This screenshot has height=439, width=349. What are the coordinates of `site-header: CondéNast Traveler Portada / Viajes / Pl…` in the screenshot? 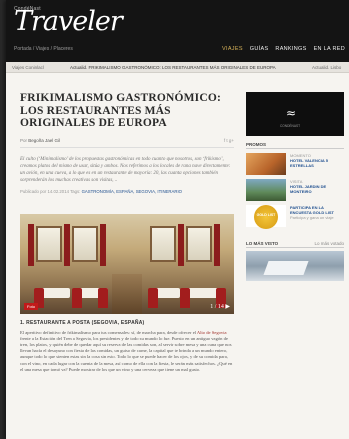 It's located at (177, 31).